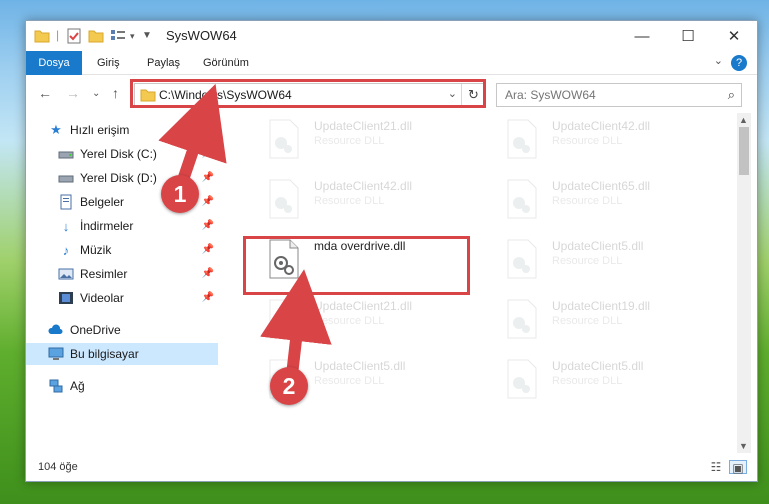 Image resolution: width=769 pixels, height=504 pixels. I want to click on annotation-arrows, so click(245, 229).